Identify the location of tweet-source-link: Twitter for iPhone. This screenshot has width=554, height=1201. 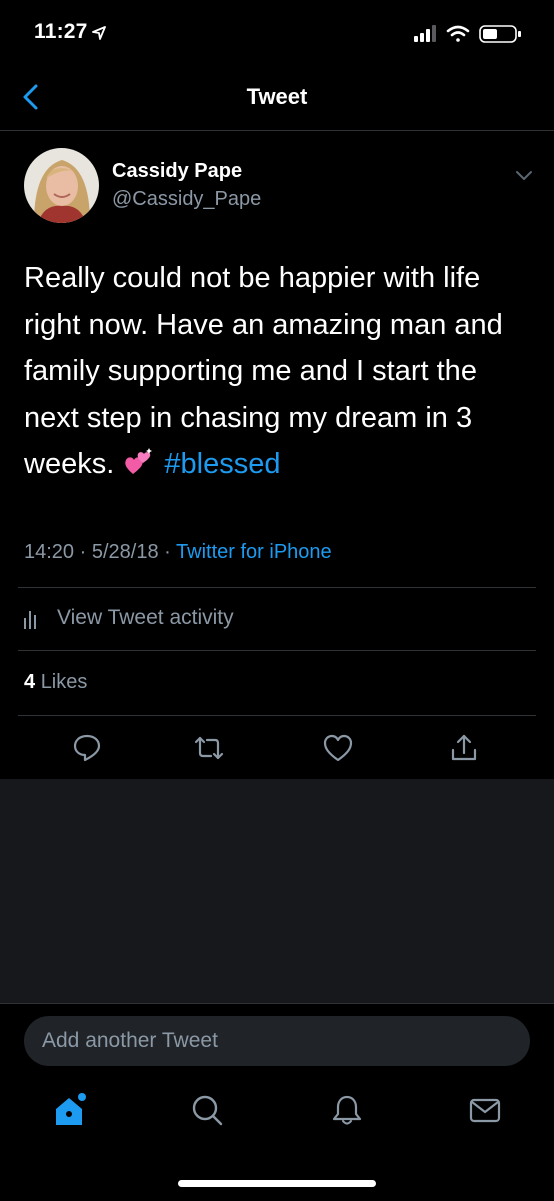
(254, 552).